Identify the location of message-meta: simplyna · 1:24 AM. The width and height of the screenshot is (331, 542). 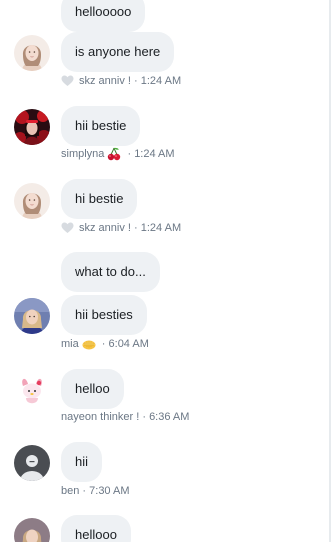
(118, 154).